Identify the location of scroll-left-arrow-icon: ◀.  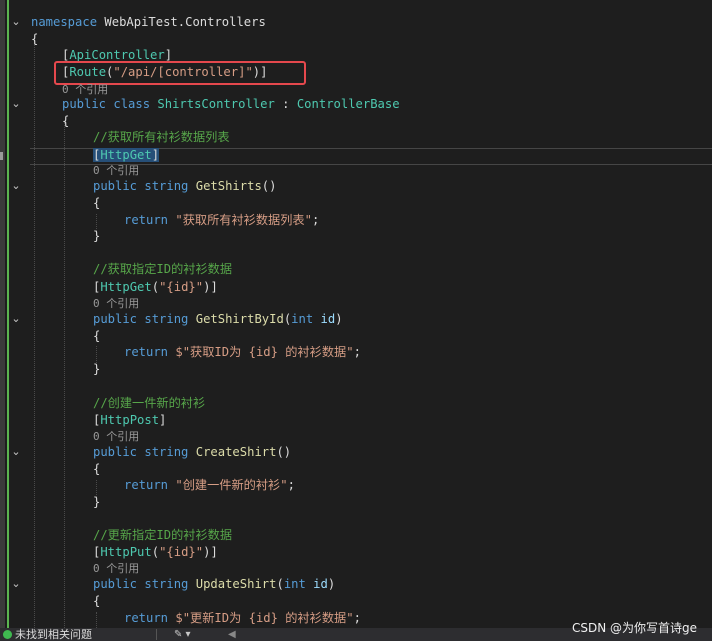
(232, 634).